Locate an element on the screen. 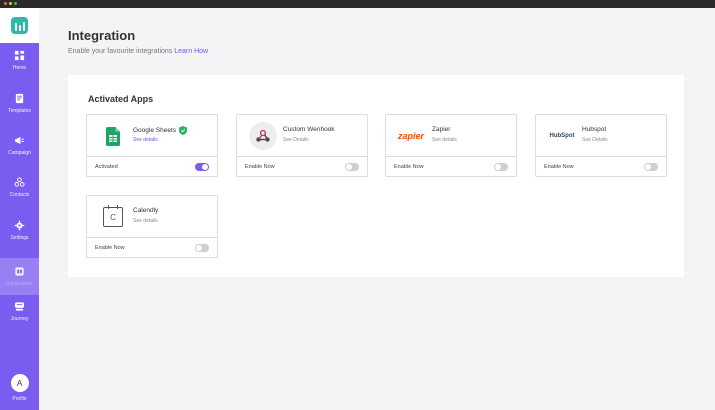  app-name-text: Zapier is located at coordinates (441, 129).